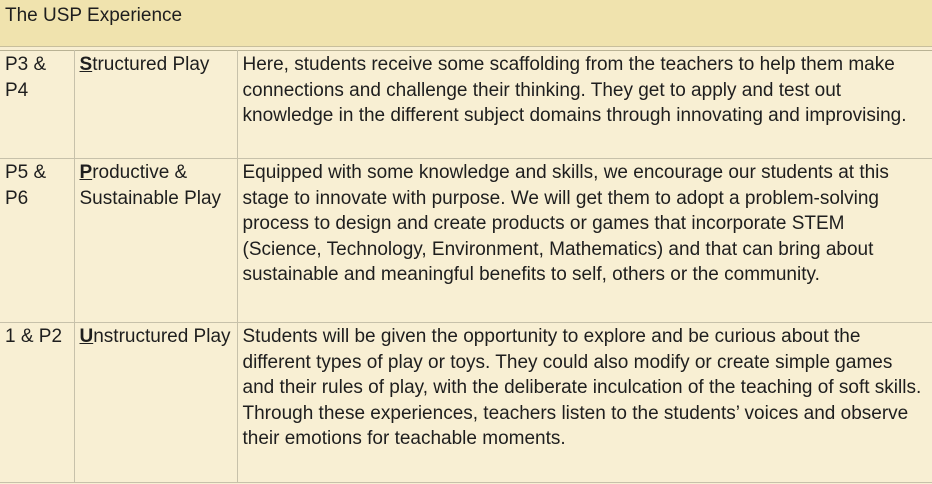 The image size is (932, 484). I want to click on level-cell: 1 & P2, so click(37, 402).